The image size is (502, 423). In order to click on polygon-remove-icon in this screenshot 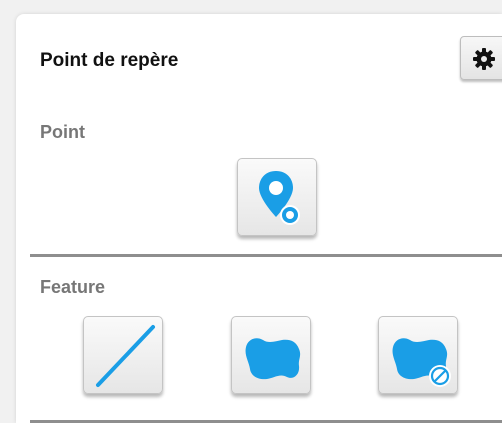, I will do `click(421, 362)`.